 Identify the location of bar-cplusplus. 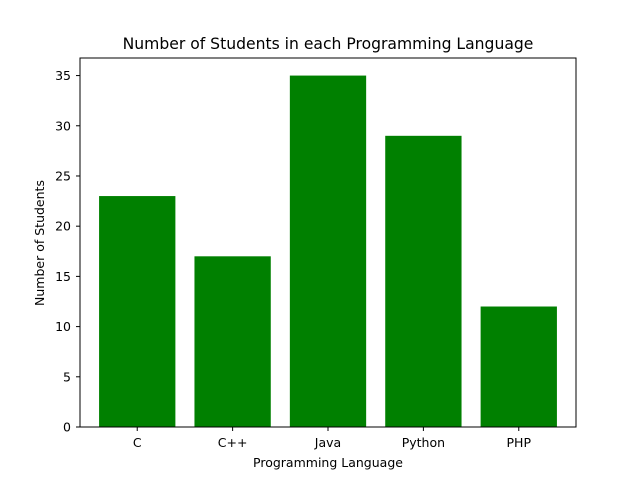
(232, 341).